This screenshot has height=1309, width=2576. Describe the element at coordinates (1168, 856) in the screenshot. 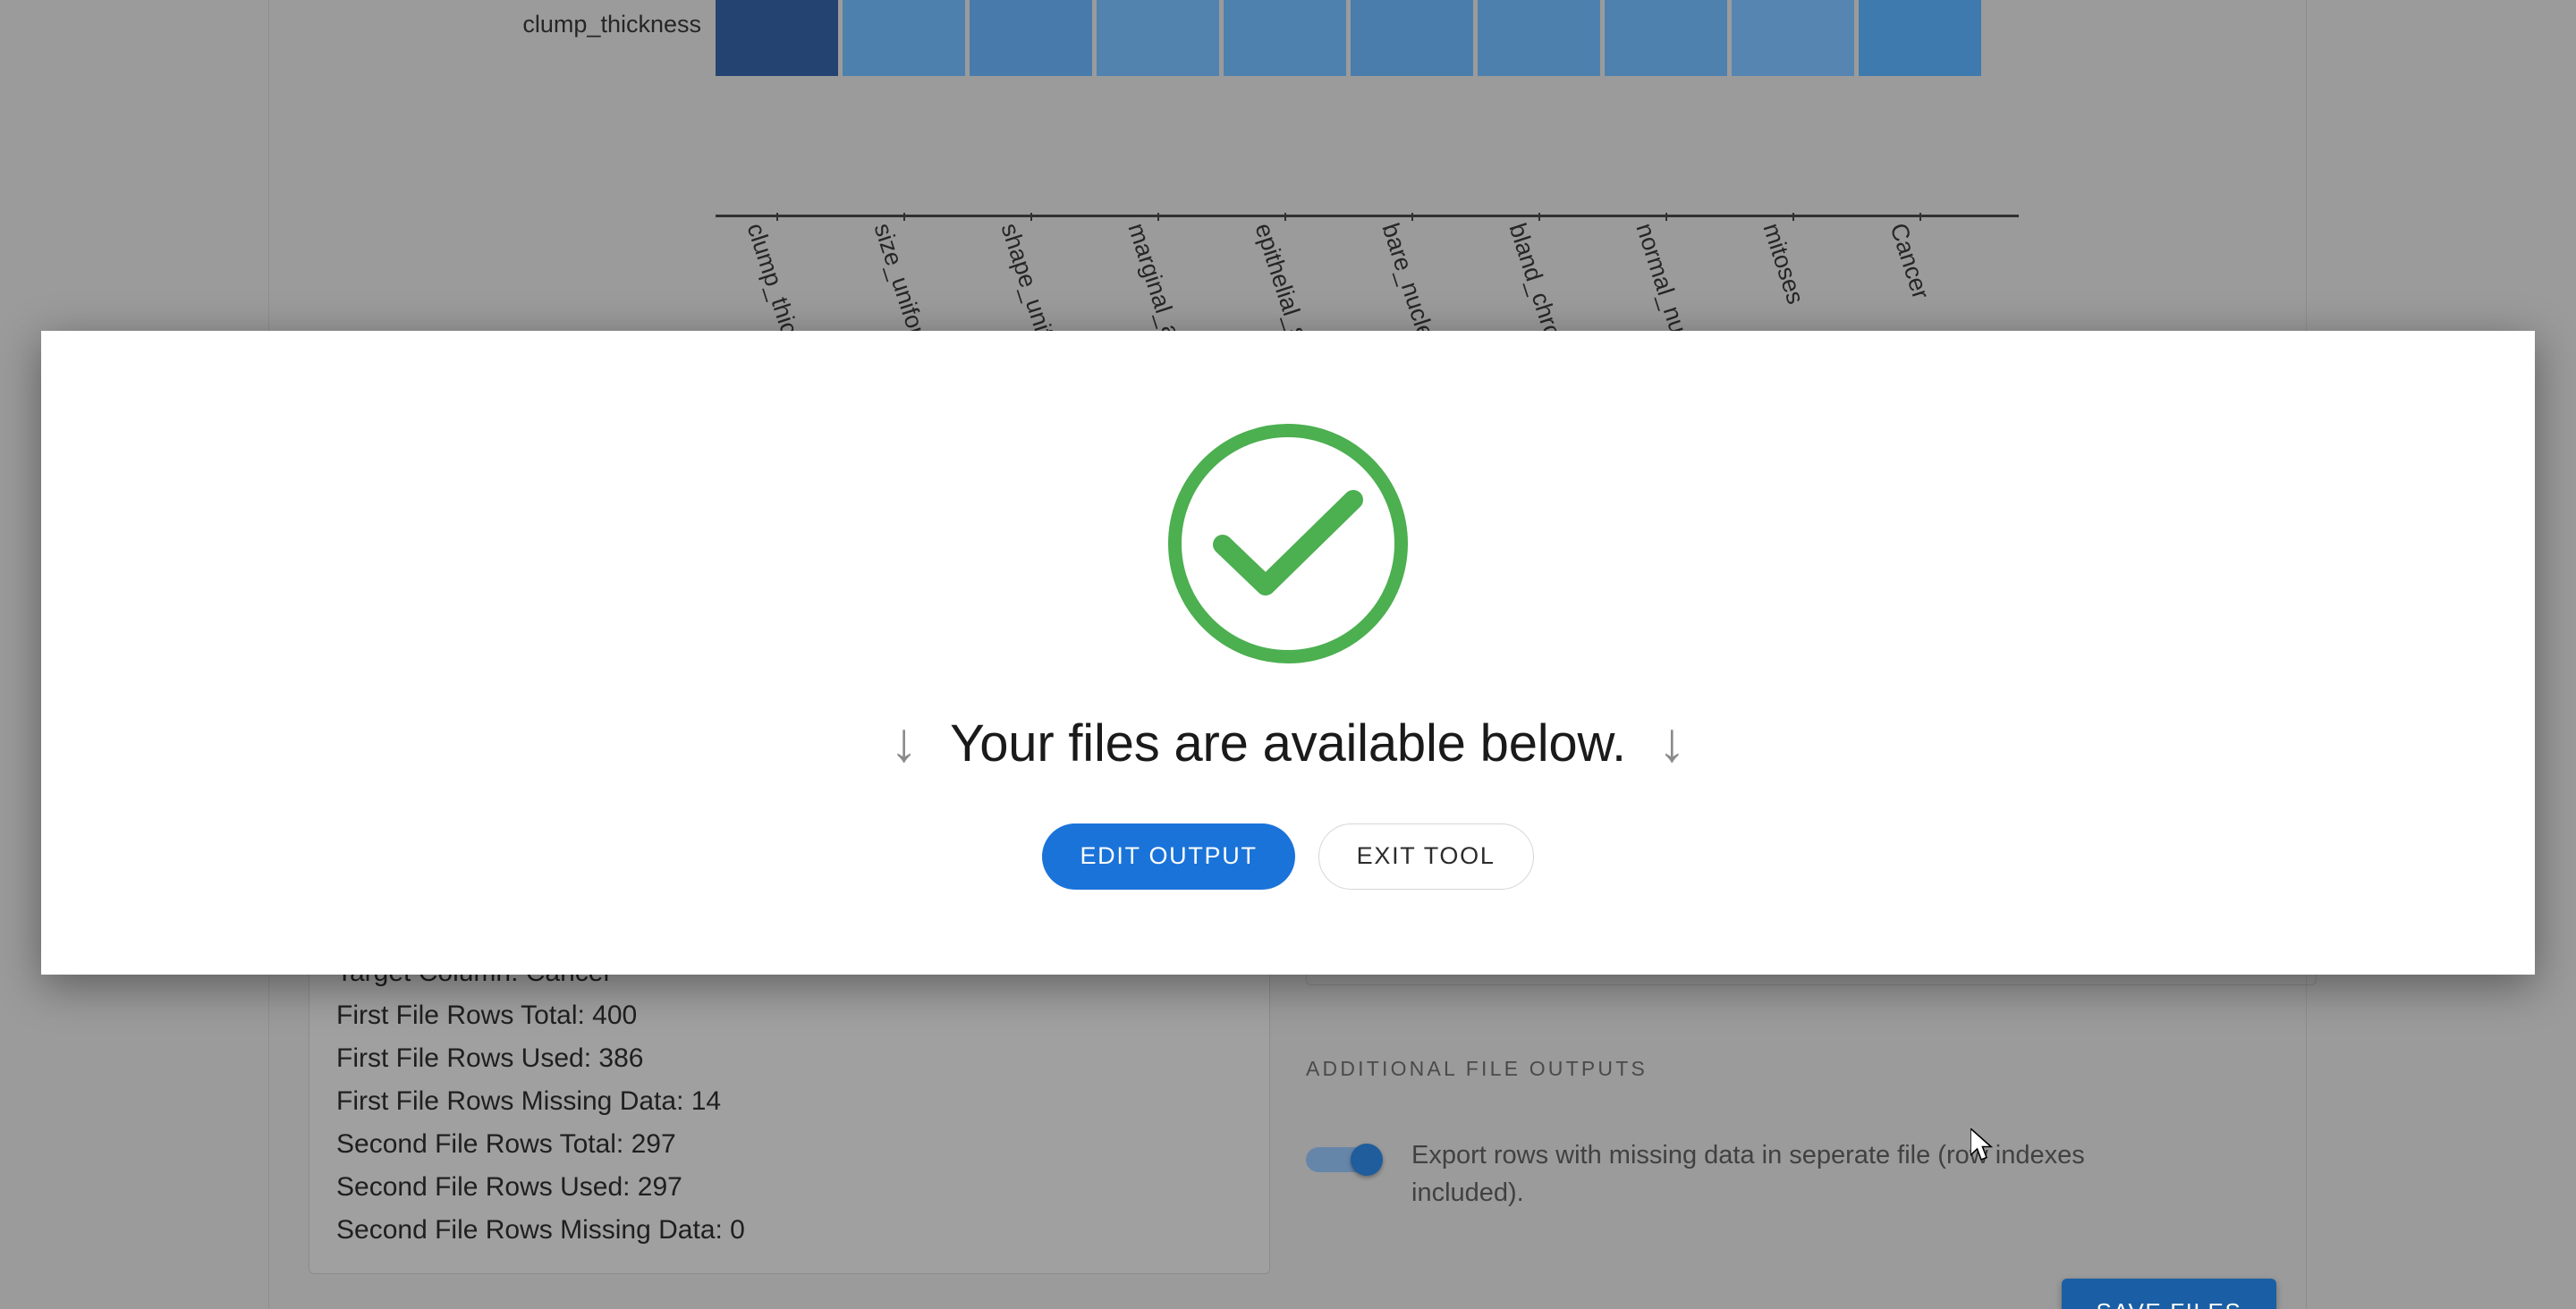

I see `edit-output-button: EDIT OUTPUT` at that location.